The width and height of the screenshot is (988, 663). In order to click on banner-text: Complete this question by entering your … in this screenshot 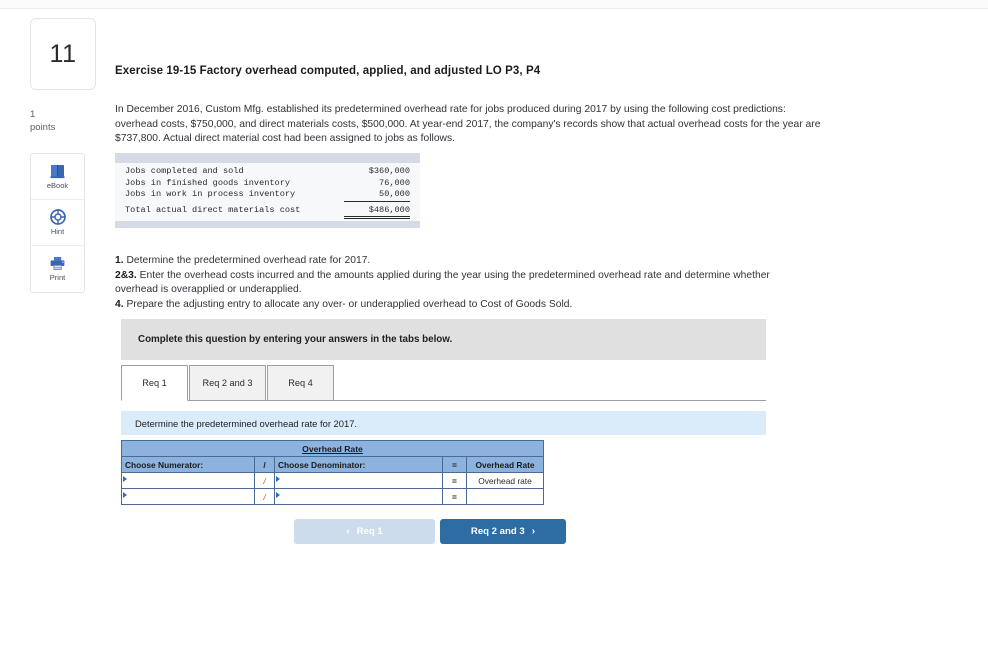, I will do `click(295, 339)`.